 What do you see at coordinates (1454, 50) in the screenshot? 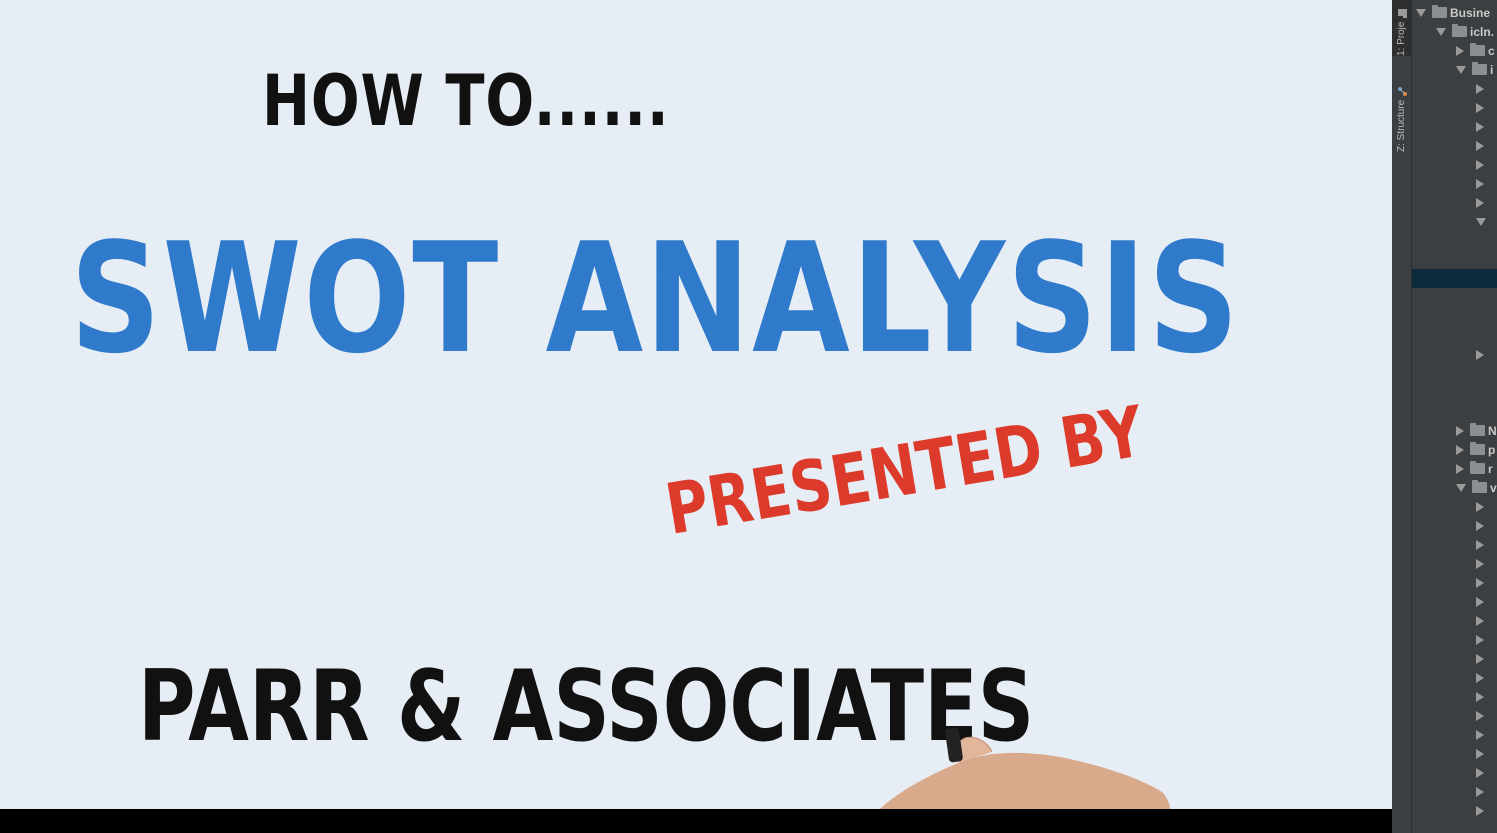
I see `tree-row: c` at bounding box center [1454, 50].